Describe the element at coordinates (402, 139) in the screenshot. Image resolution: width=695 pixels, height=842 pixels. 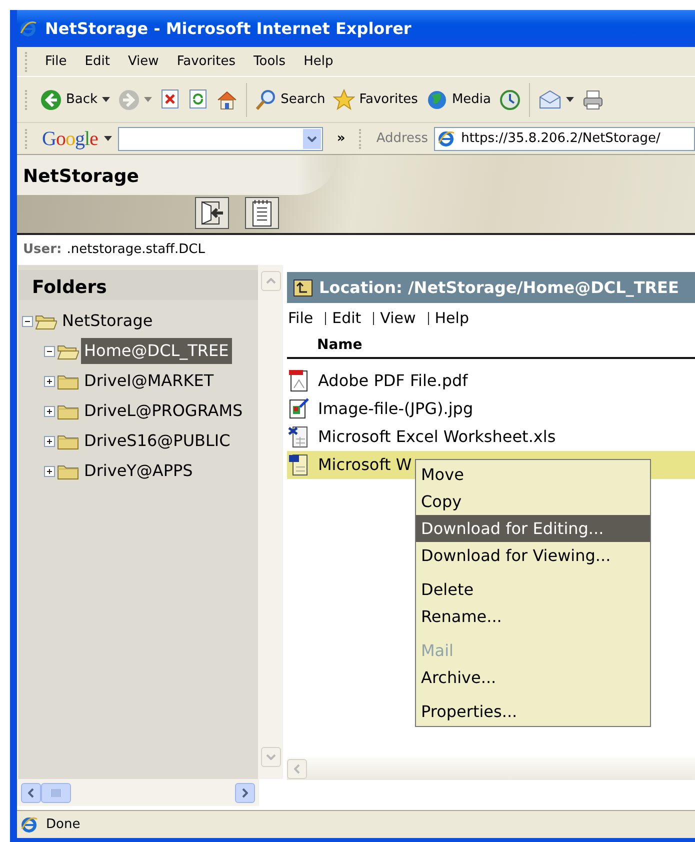
I see `address-label: Address` at that location.